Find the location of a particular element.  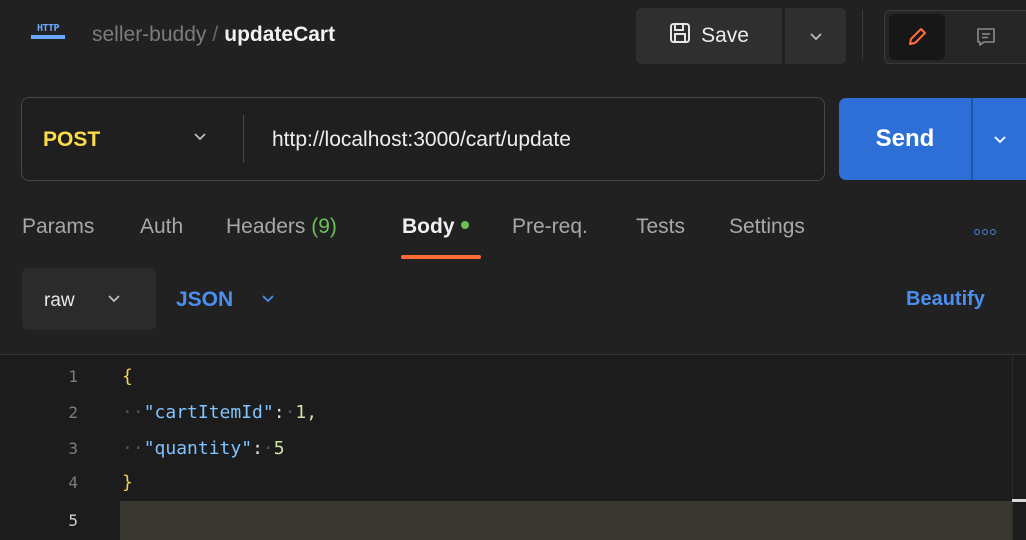

more-options-icon is located at coordinates (985, 232).